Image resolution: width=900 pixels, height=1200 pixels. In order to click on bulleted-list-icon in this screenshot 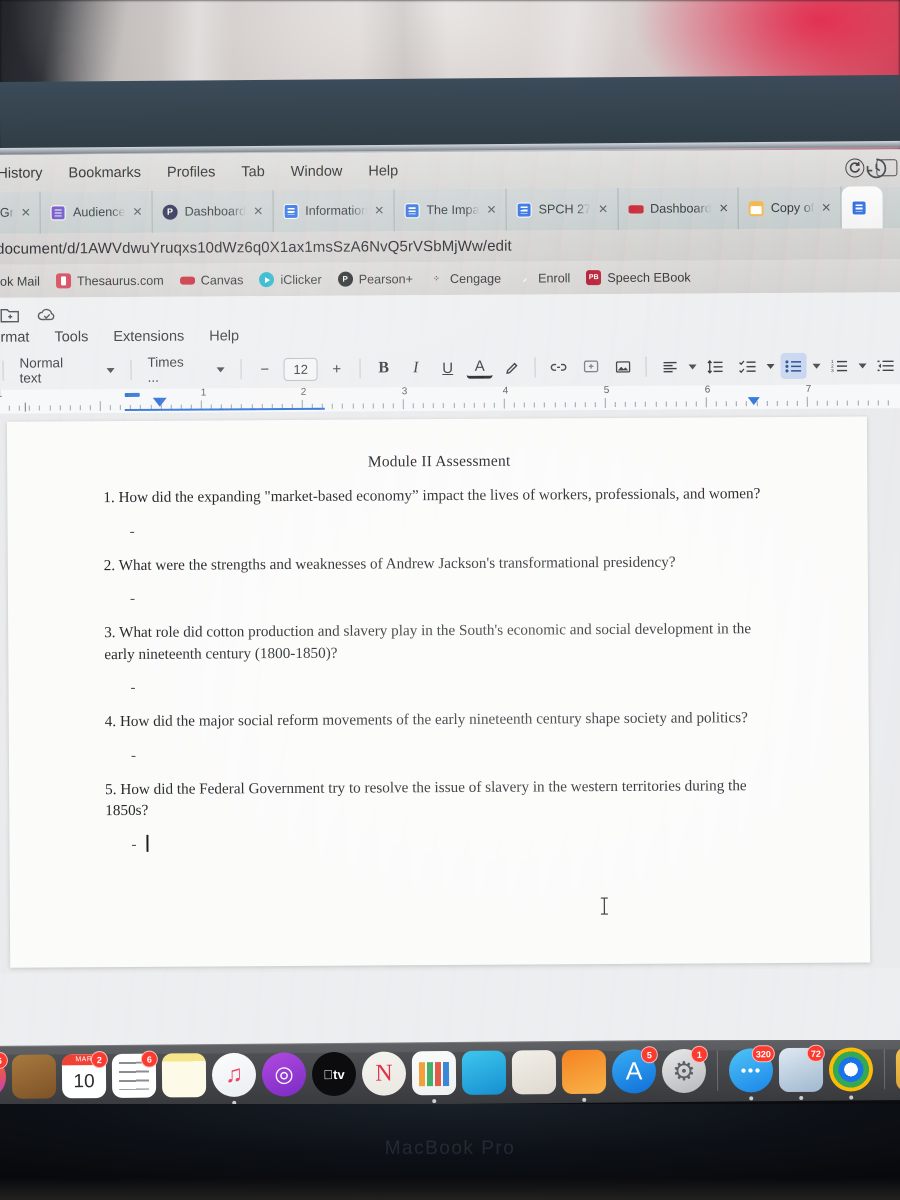, I will do `click(793, 365)`.